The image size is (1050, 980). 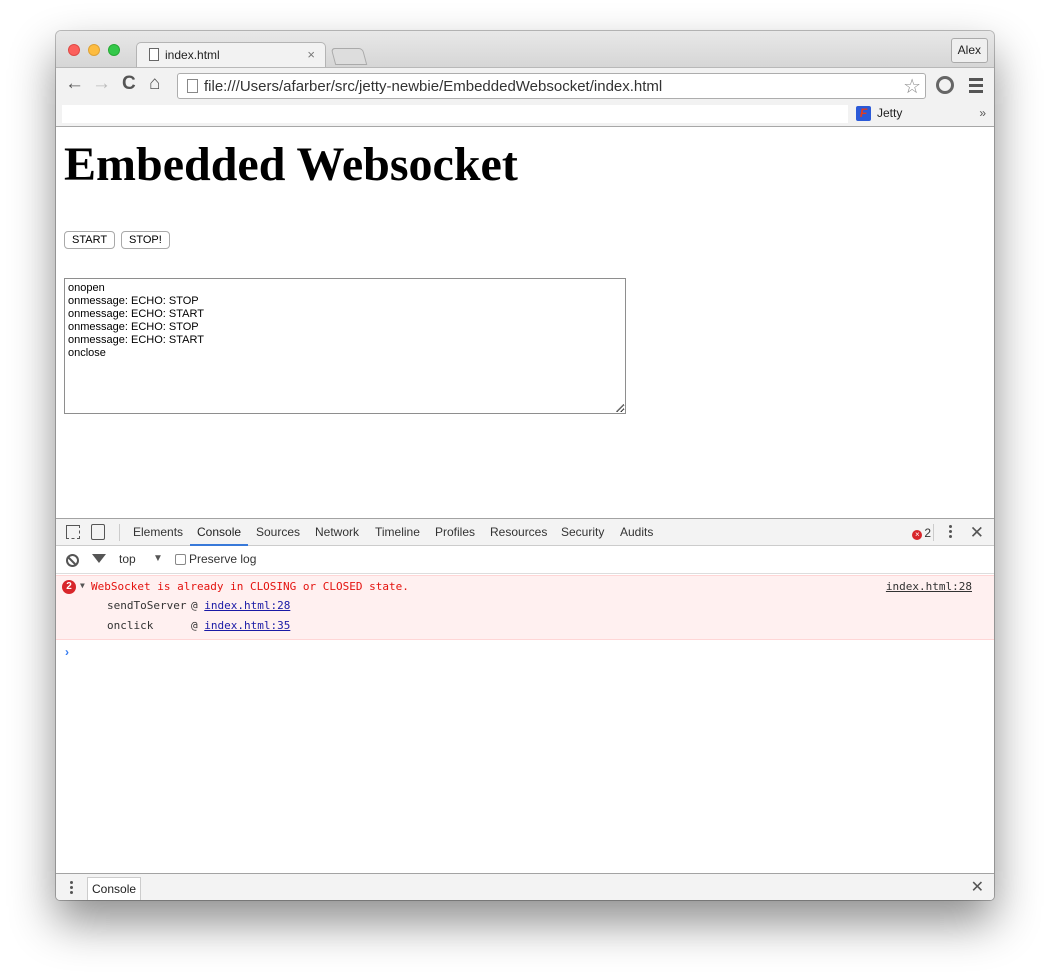 I want to click on stack-frame: sendToServer @ index.html:28, so click(x=198, y=605).